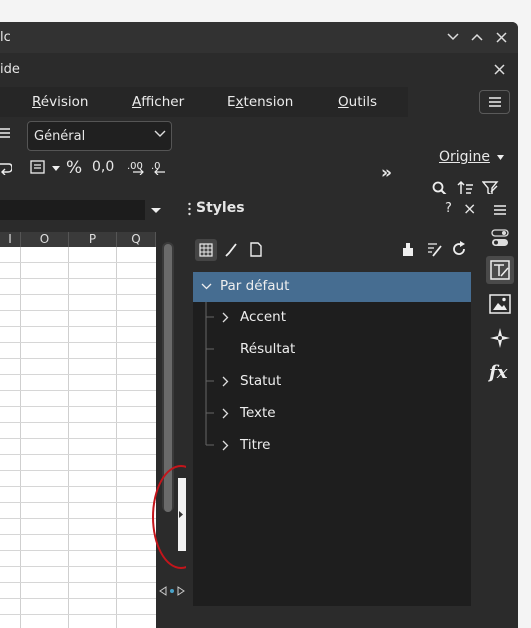 This screenshot has height=628, width=531. Describe the element at coordinates (72, 210) in the screenshot. I see `name-box` at that location.